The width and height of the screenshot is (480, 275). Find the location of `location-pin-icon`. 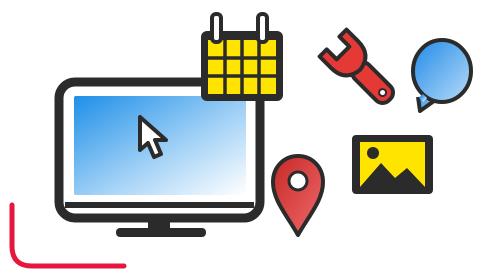

location-pin-icon is located at coordinates (298, 195).